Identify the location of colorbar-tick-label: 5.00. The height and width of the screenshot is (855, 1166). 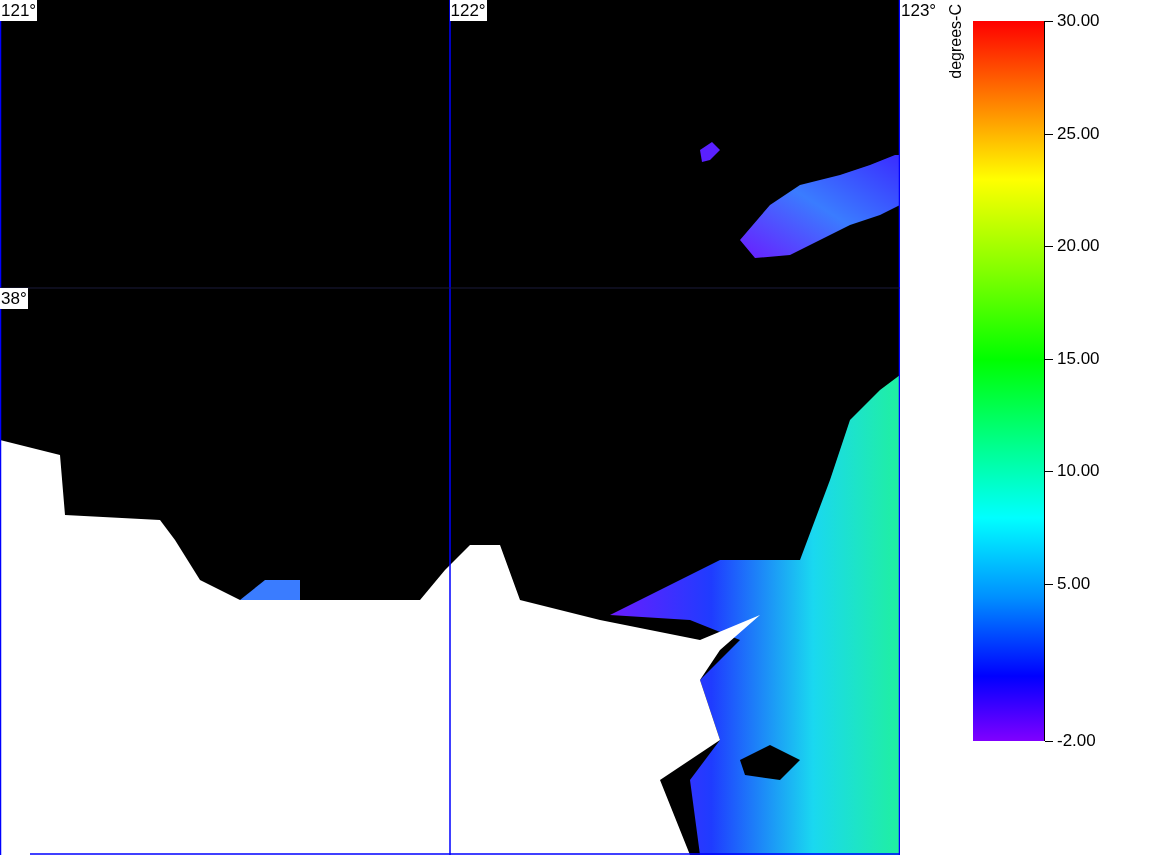
(1074, 583).